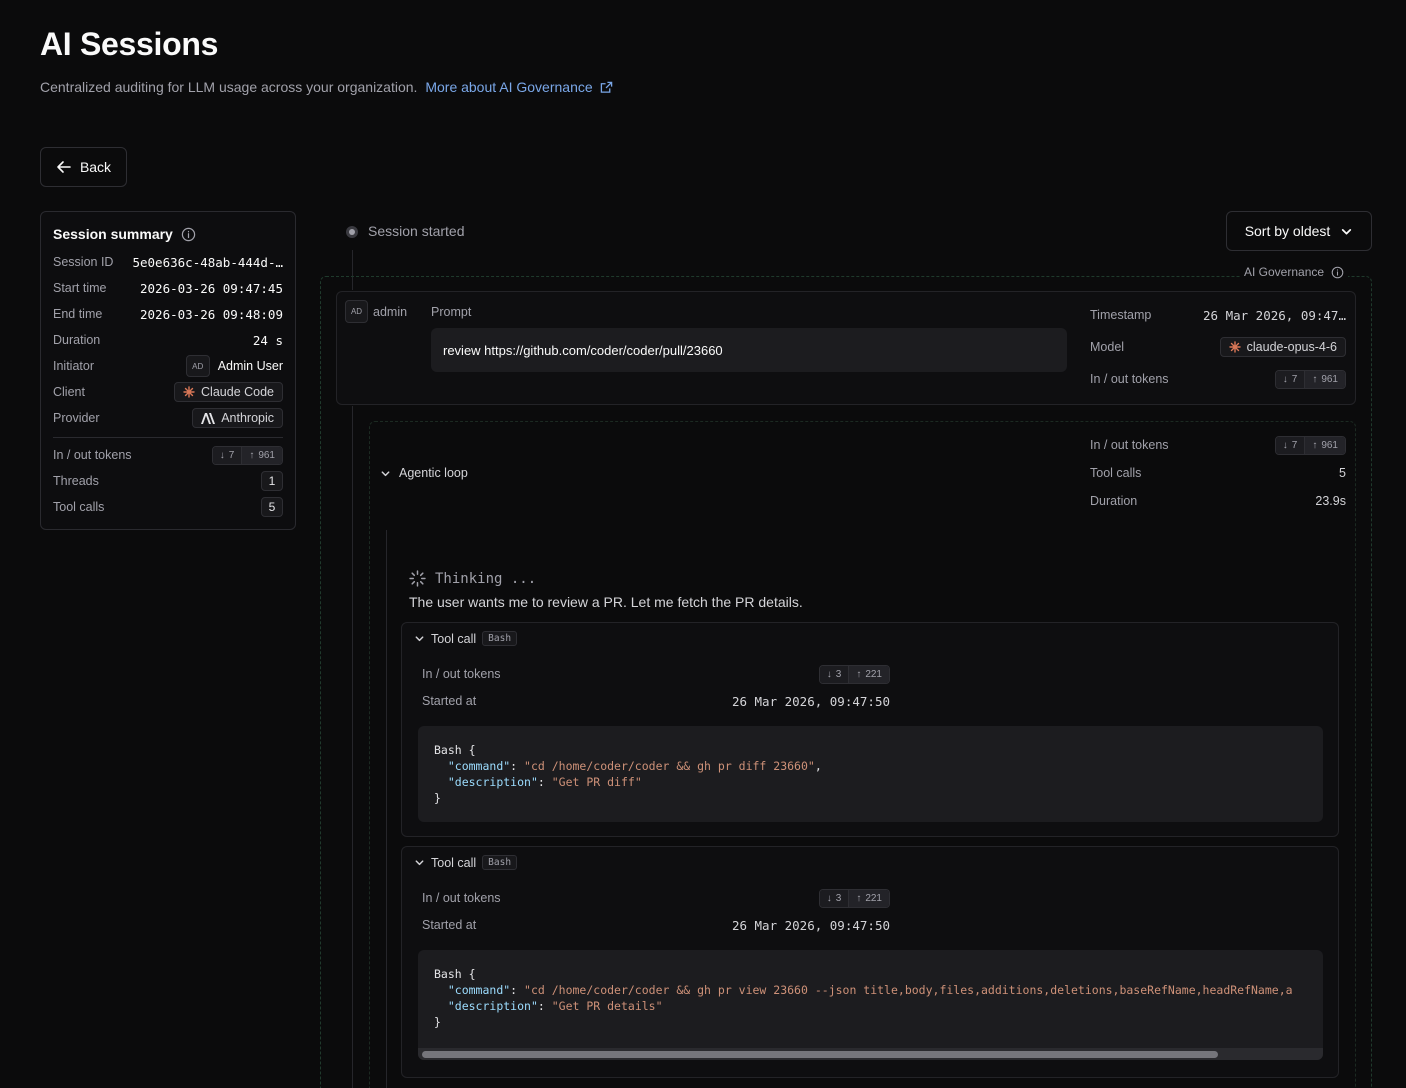 The image size is (1406, 1088). Describe the element at coordinates (1218, 473) in the screenshot. I see `loop-tool-calls-row: Tool calls 5` at that location.